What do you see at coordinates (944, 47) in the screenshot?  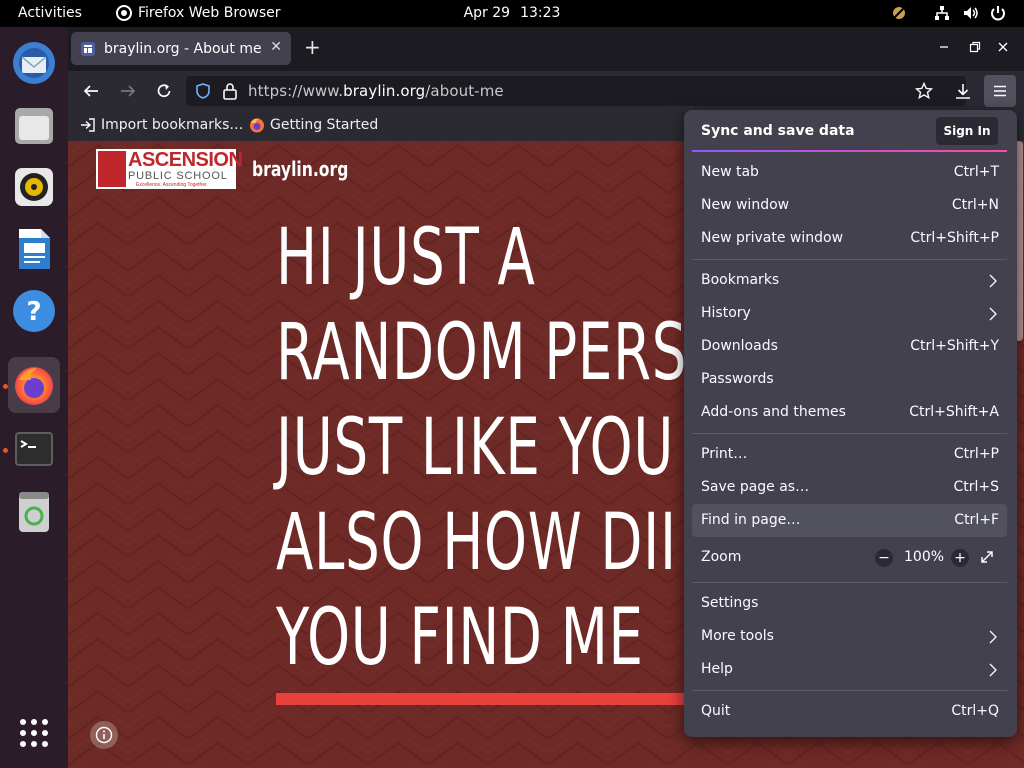 I see `minimize-icon` at bounding box center [944, 47].